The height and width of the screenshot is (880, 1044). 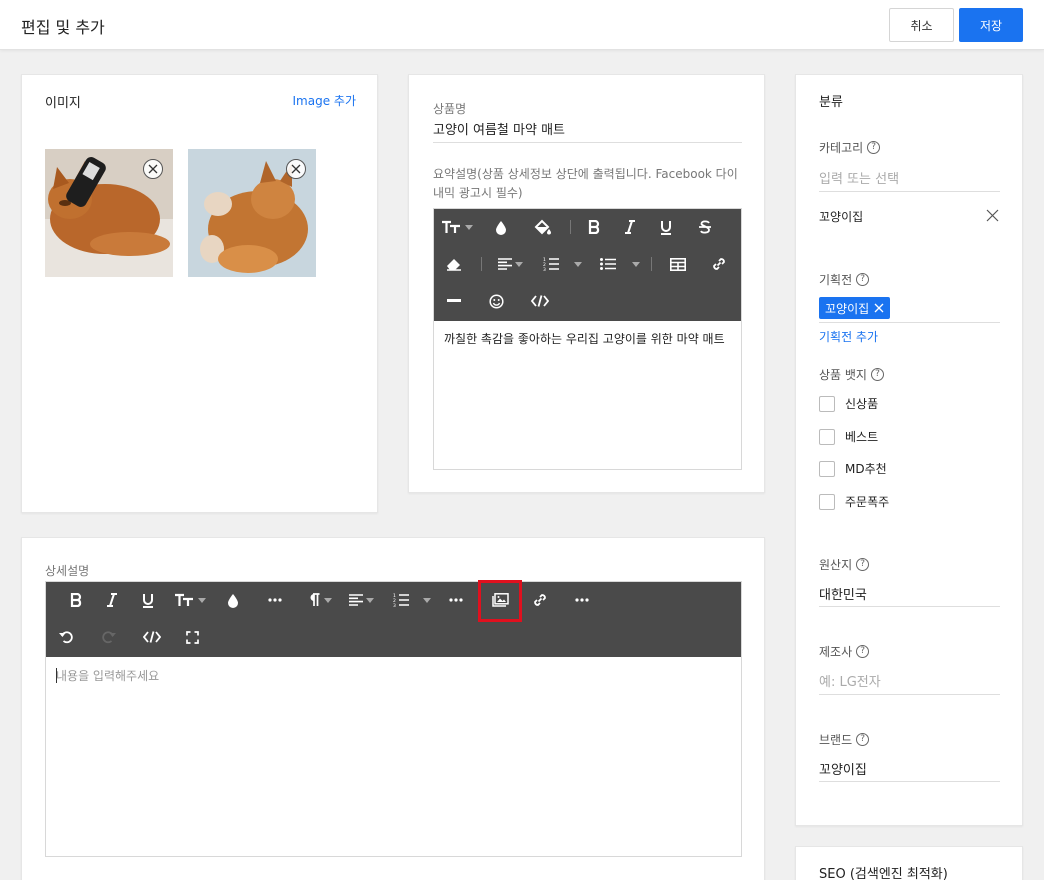 What do you see at coordinates (56, 675) in the screenshot?
I see `text-cursor` at bounding box center [56, 675].